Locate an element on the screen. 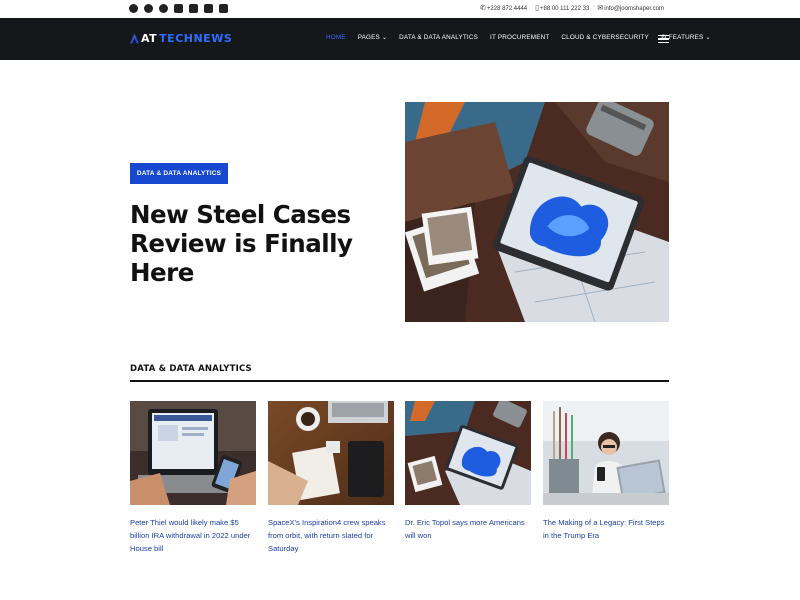 The width and height of the screenshot is (800, 600). hero-category-badge: DATA & DATA ANALYTICS is located at coordinates (179, 173).